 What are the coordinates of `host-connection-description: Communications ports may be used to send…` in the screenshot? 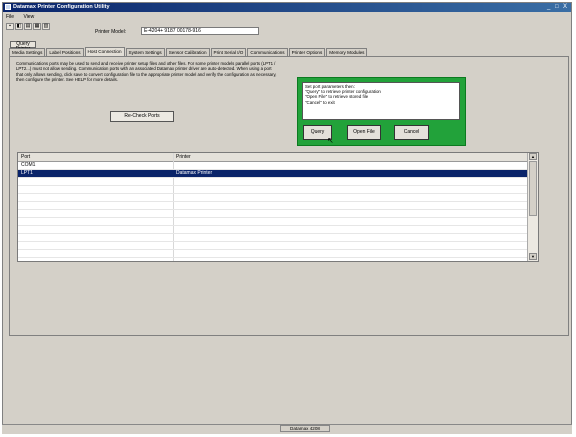 It's located at (146, 72).